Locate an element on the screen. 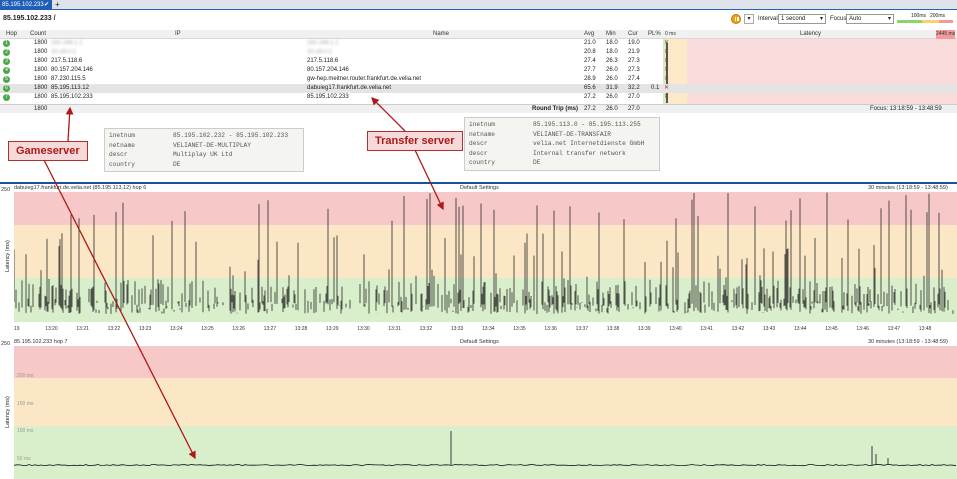 This screenshot has width=957, height=479. x-tick-label: 13:44 is located at coordinates (800, 329).